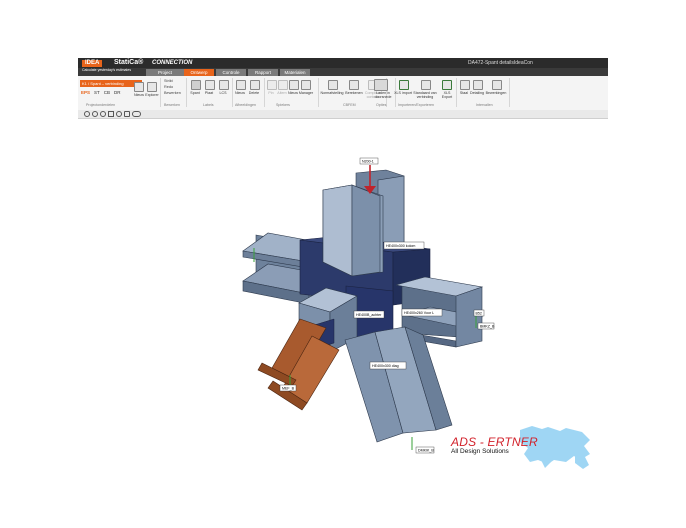 The image size is (686, 528). I want to click on label-beam-left: HE400B_achter, so click(369, 314).